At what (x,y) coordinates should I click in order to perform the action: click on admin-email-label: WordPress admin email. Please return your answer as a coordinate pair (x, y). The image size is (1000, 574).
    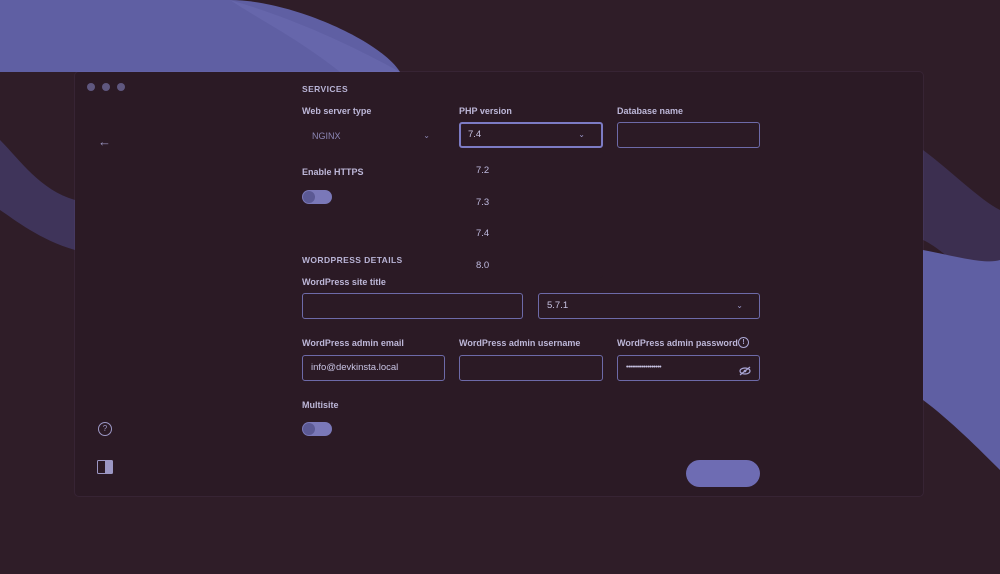
    Looking at the image, I should click on (353, 343).